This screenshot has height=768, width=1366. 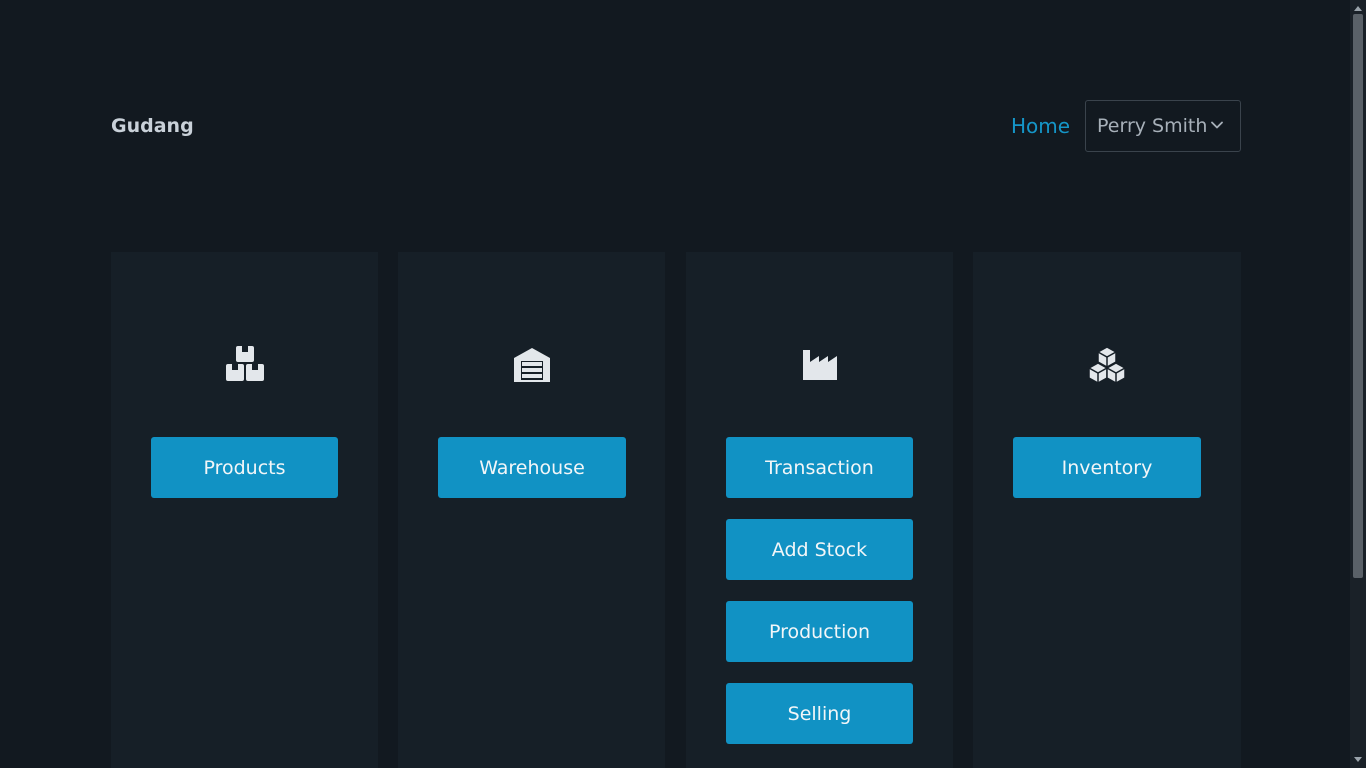 I want to click on scroll-down-arrow-icon, so click(x=1358, y=759).